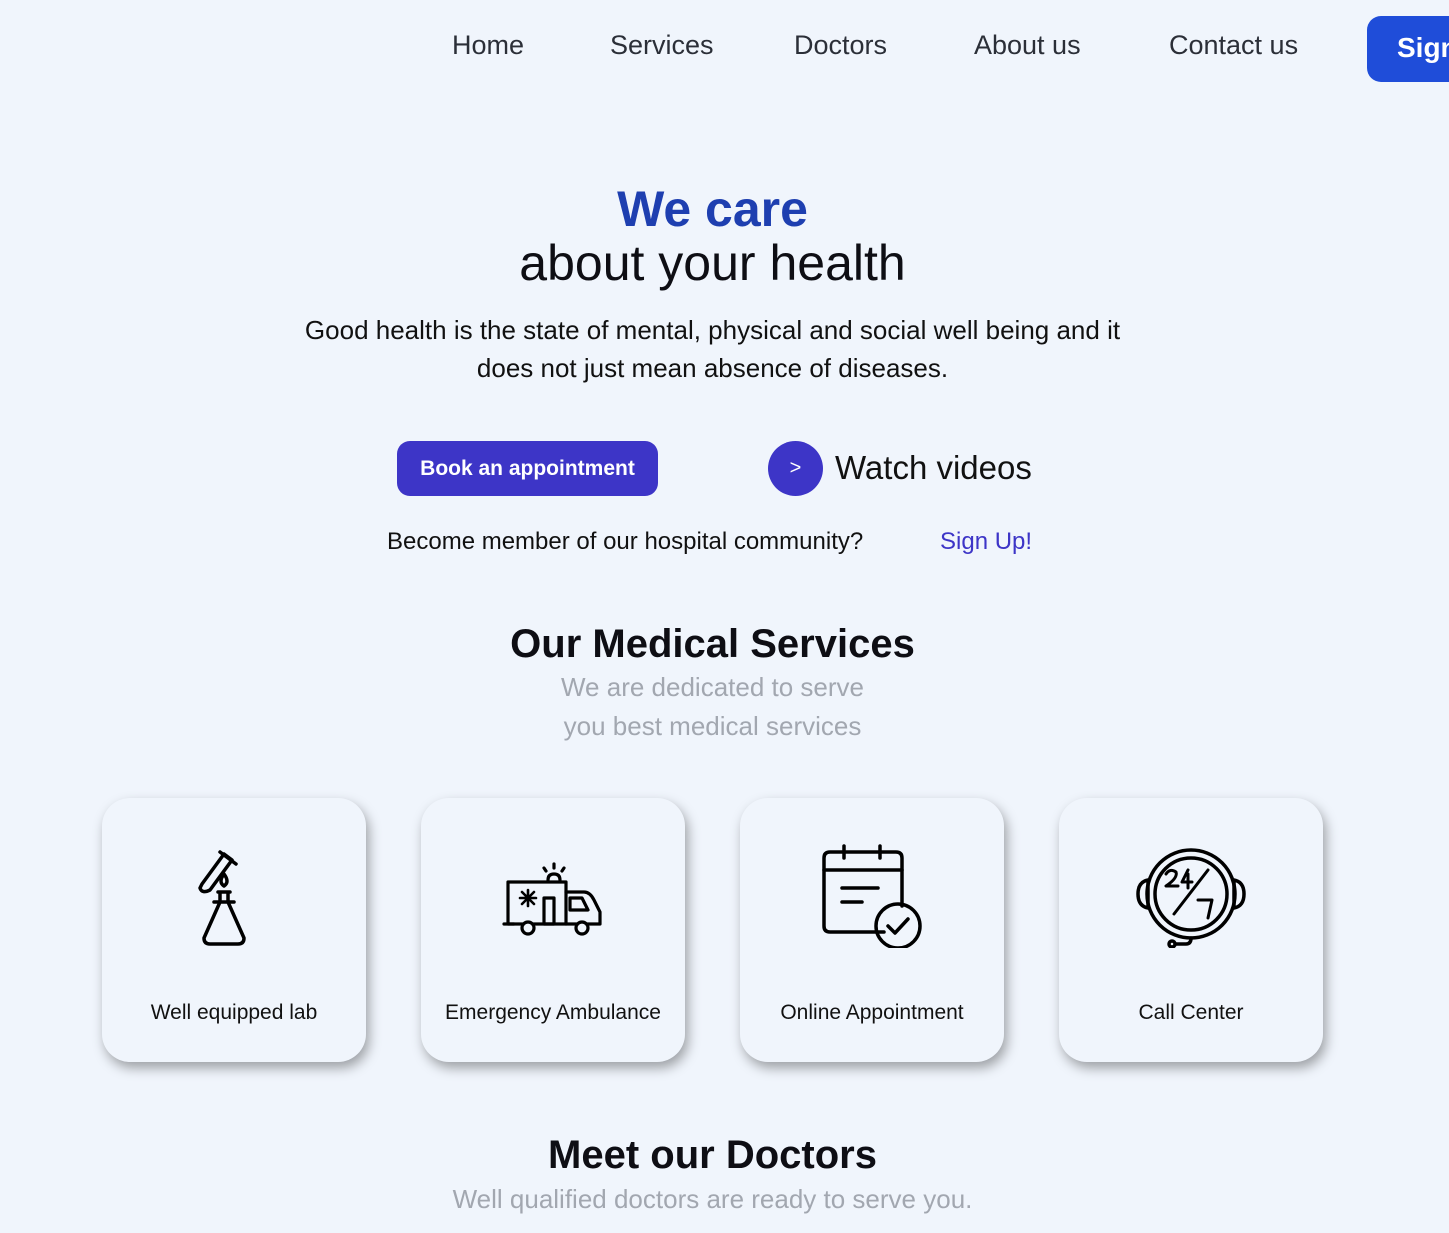 The width and height of the screenshot is (1449, 1233). What do you see at coordinates (872, 896) in the screenshot?
I see `calendar-check-icon` at bounding box center [872, 896].